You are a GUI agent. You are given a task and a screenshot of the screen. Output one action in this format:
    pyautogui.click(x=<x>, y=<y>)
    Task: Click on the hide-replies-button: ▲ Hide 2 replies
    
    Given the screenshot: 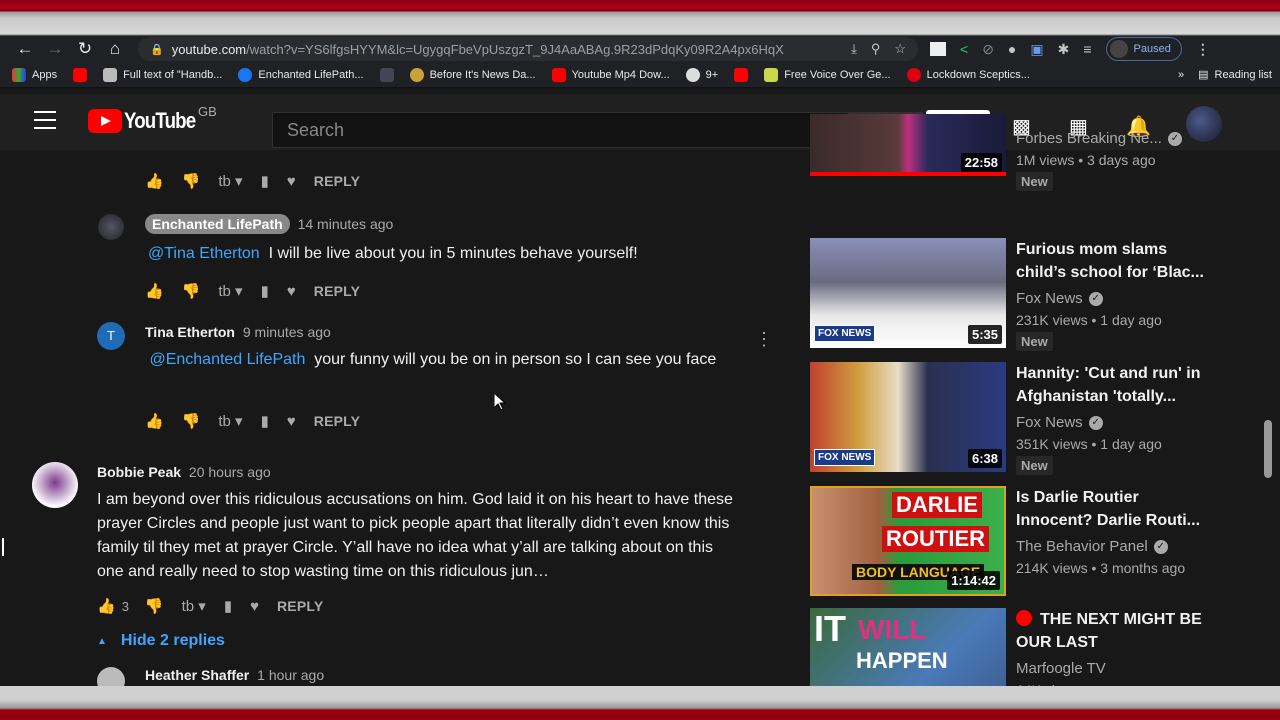 What is the action you would take?
    pyautogui.click(x=161, y=641)
    